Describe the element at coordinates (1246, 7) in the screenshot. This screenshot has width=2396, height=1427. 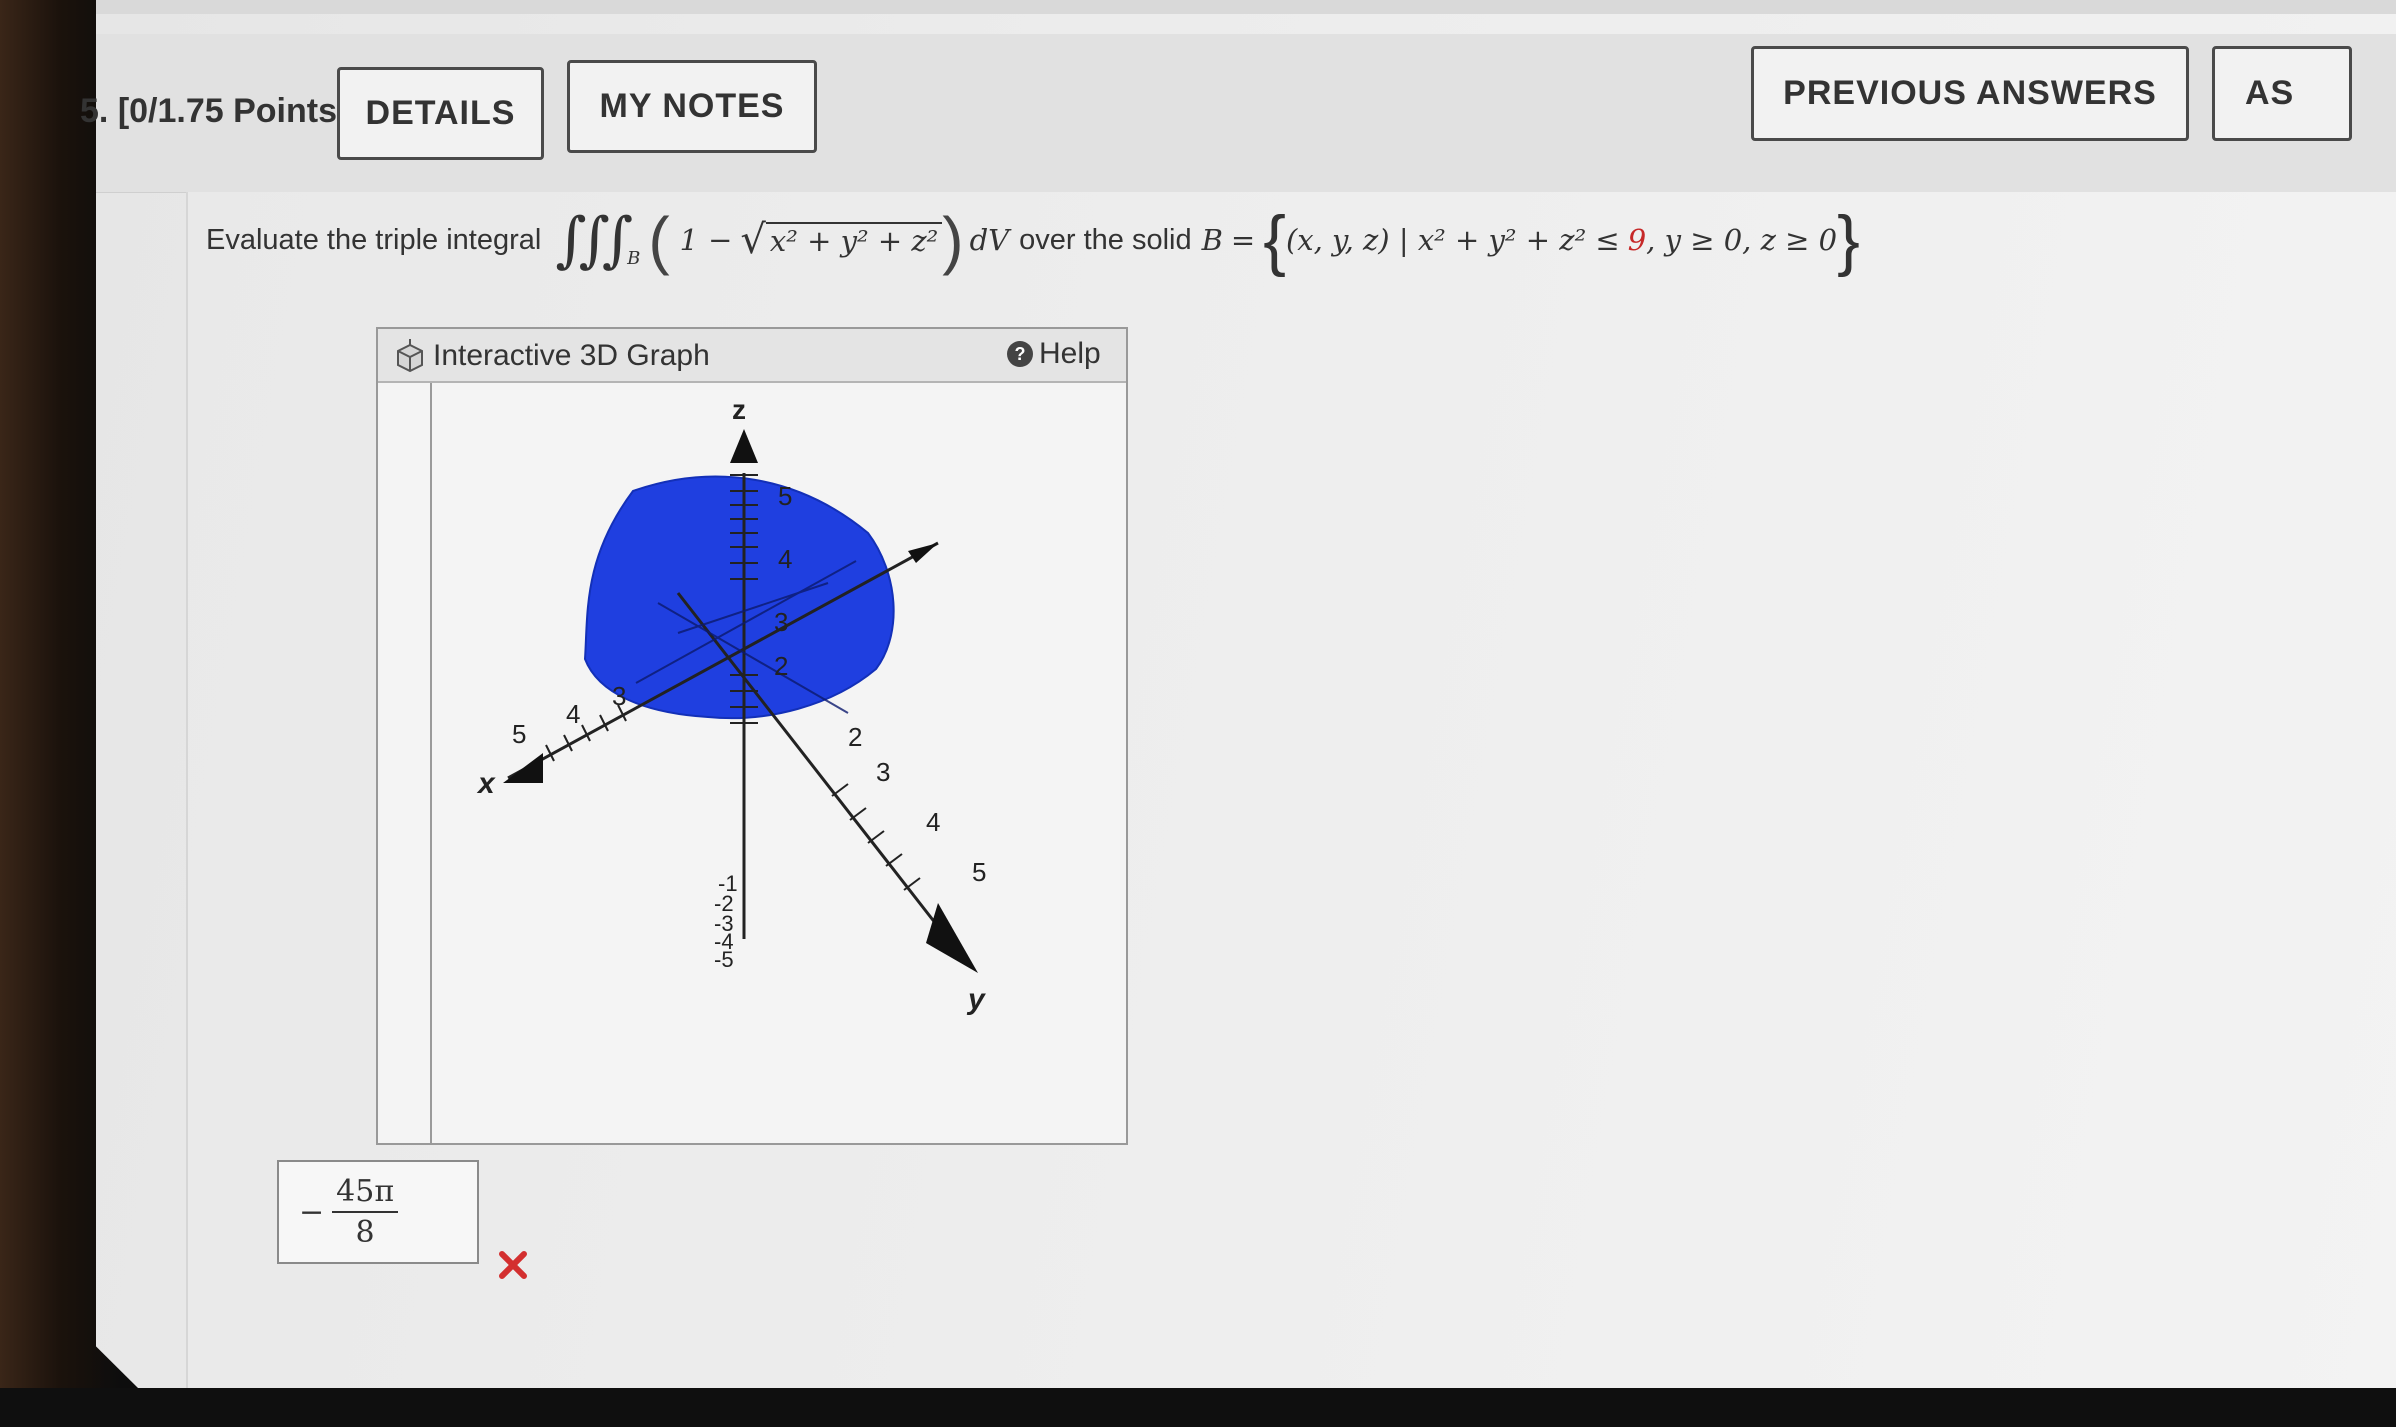
I see `top-strip` at that location.